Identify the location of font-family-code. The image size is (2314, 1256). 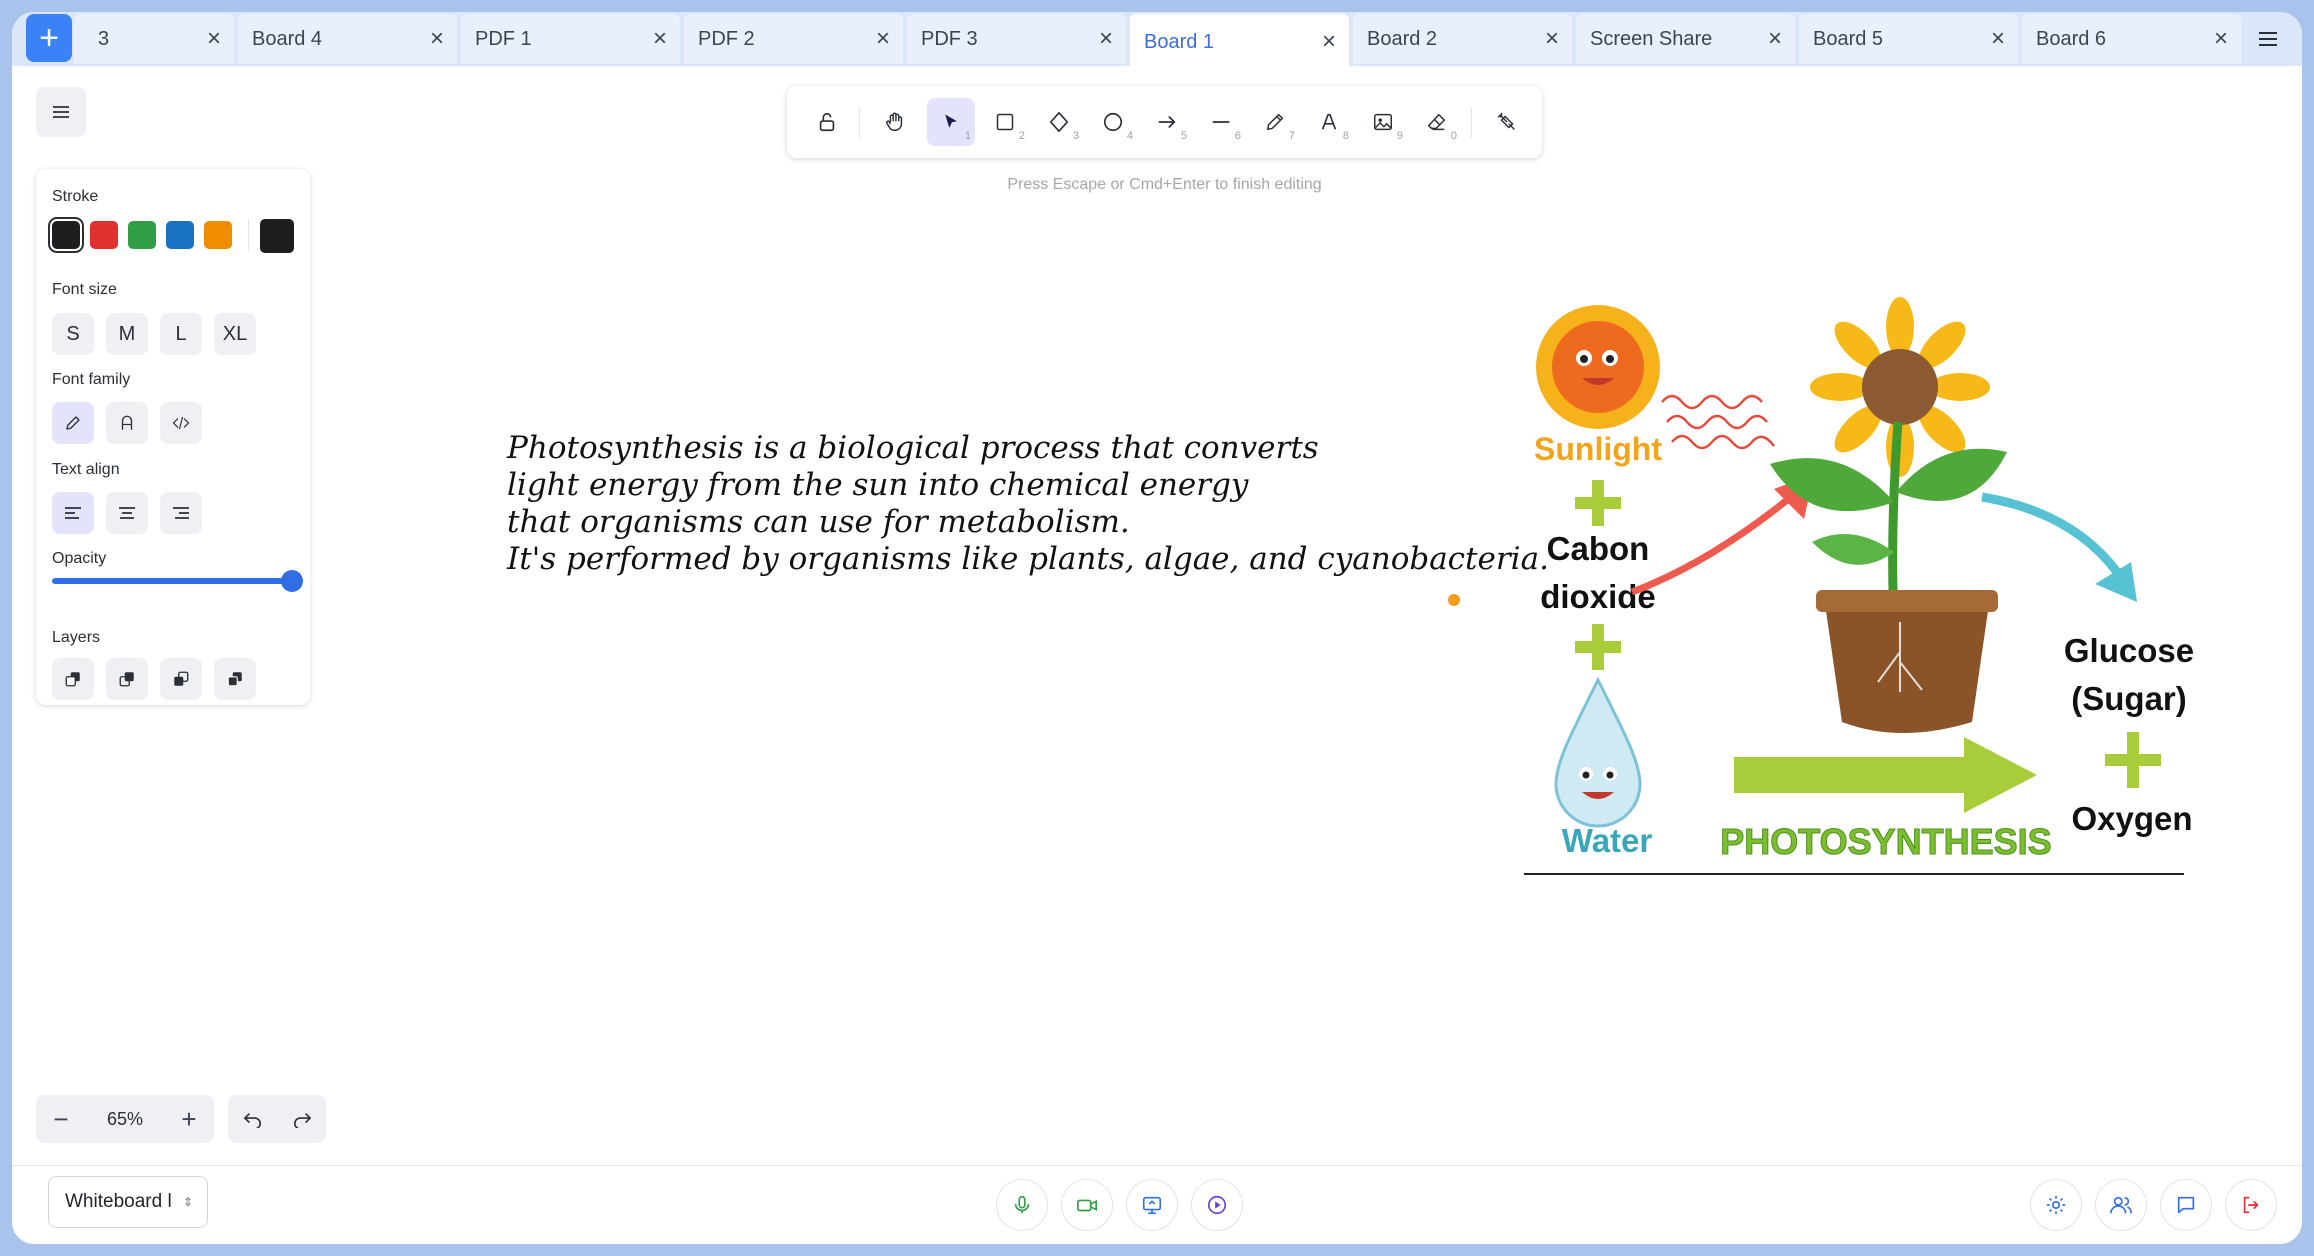
(181, 423).